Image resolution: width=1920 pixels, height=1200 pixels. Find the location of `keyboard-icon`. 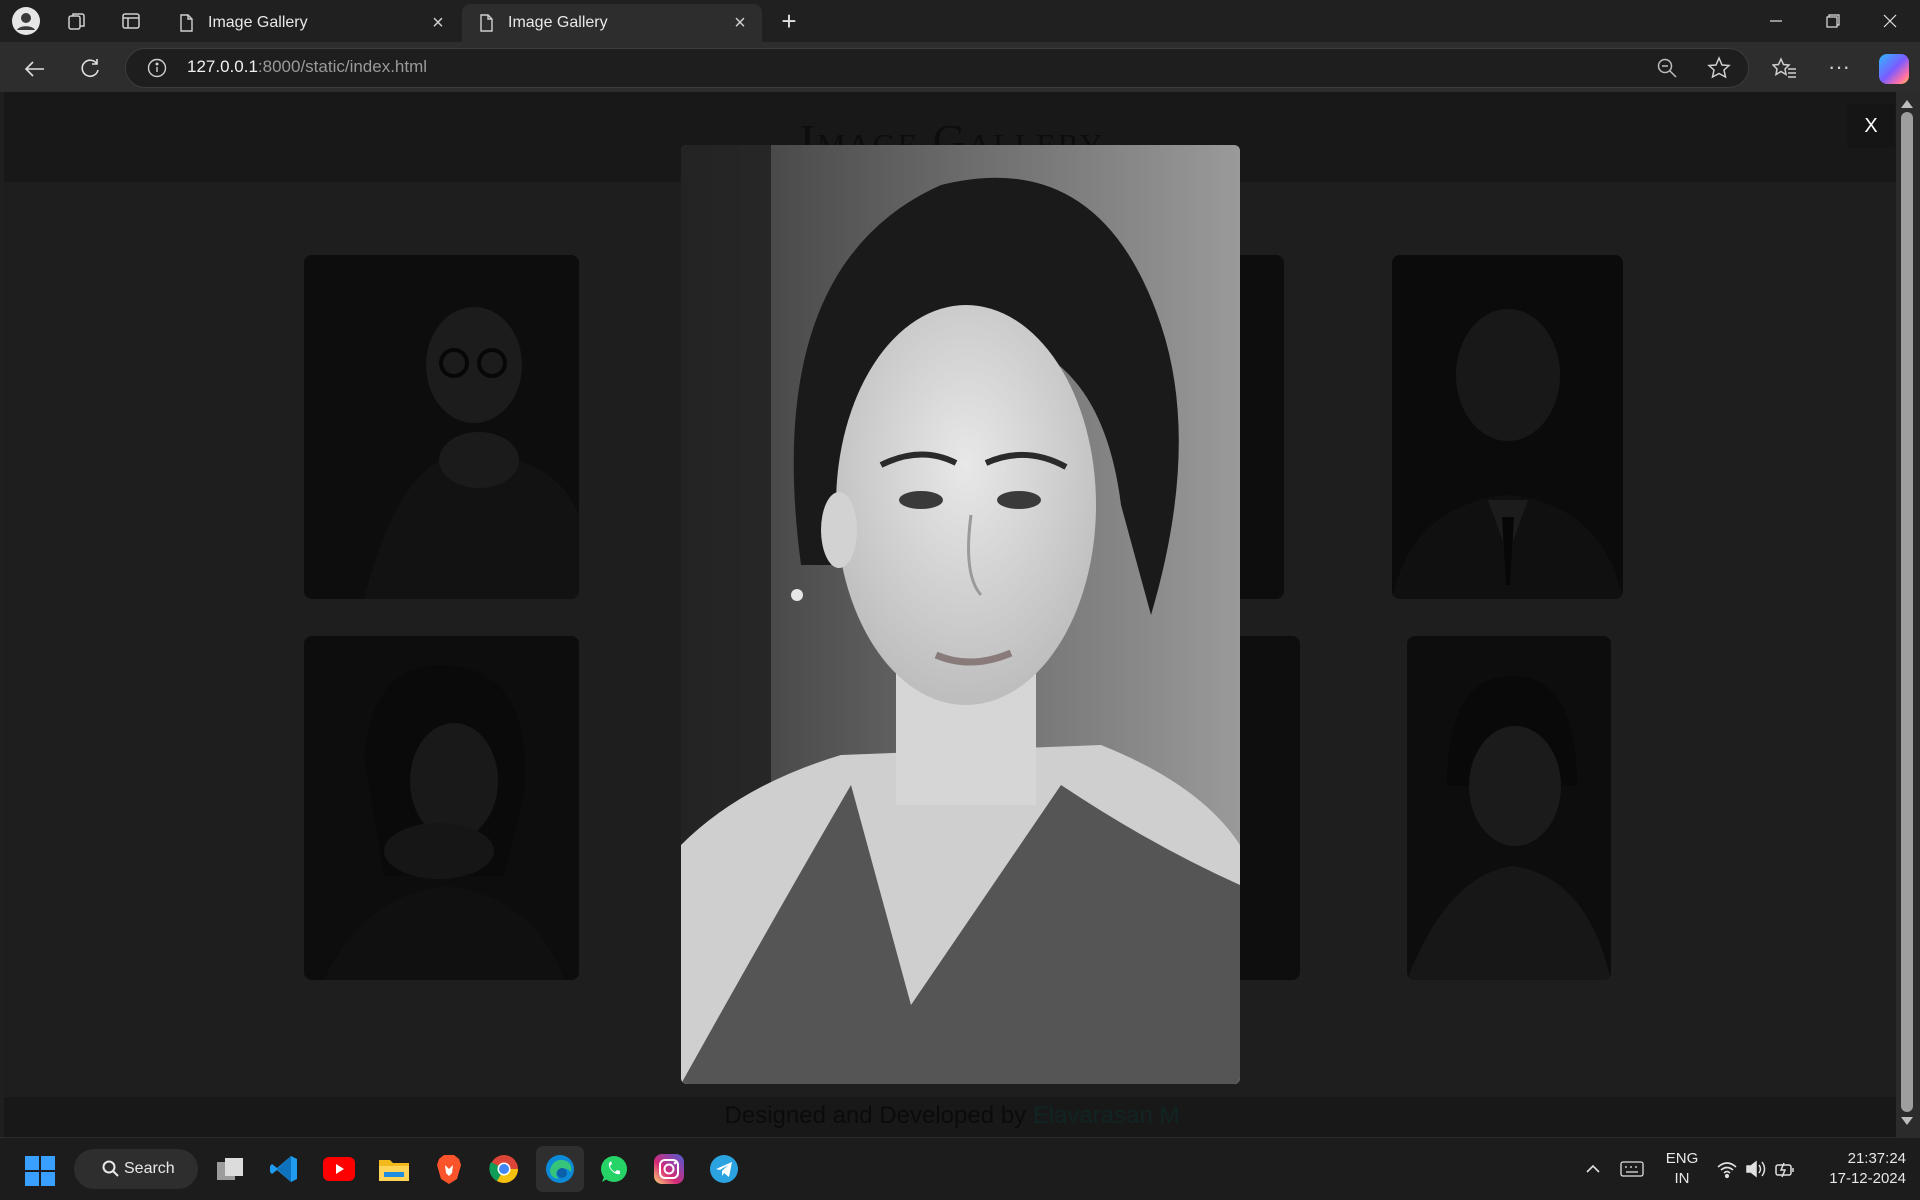

keyboard-icon is located at coordinates (1632, 1169).